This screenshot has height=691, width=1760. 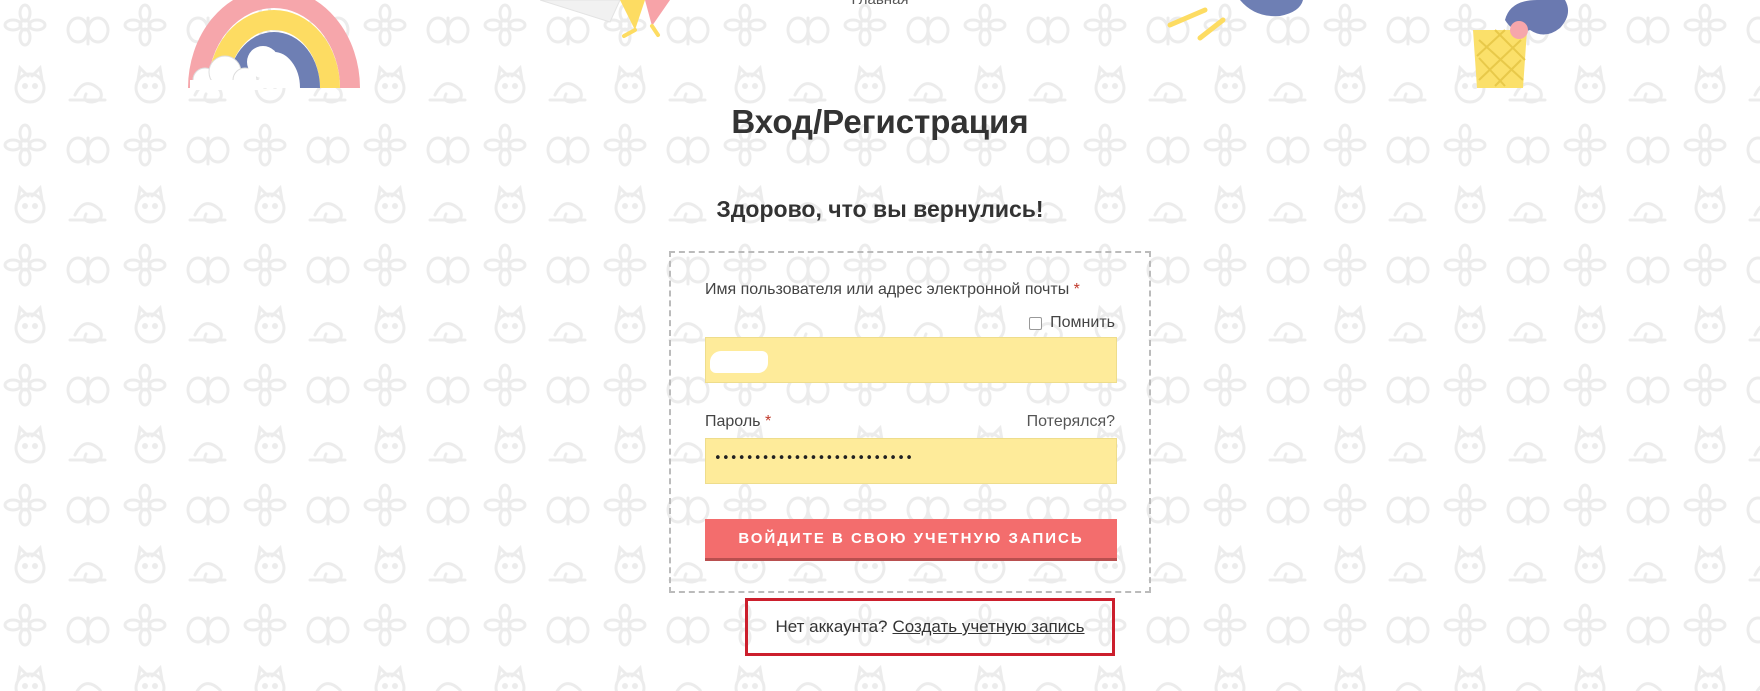 I want to click on rainbow-cloud-illustration, so click(x=274, y=45).